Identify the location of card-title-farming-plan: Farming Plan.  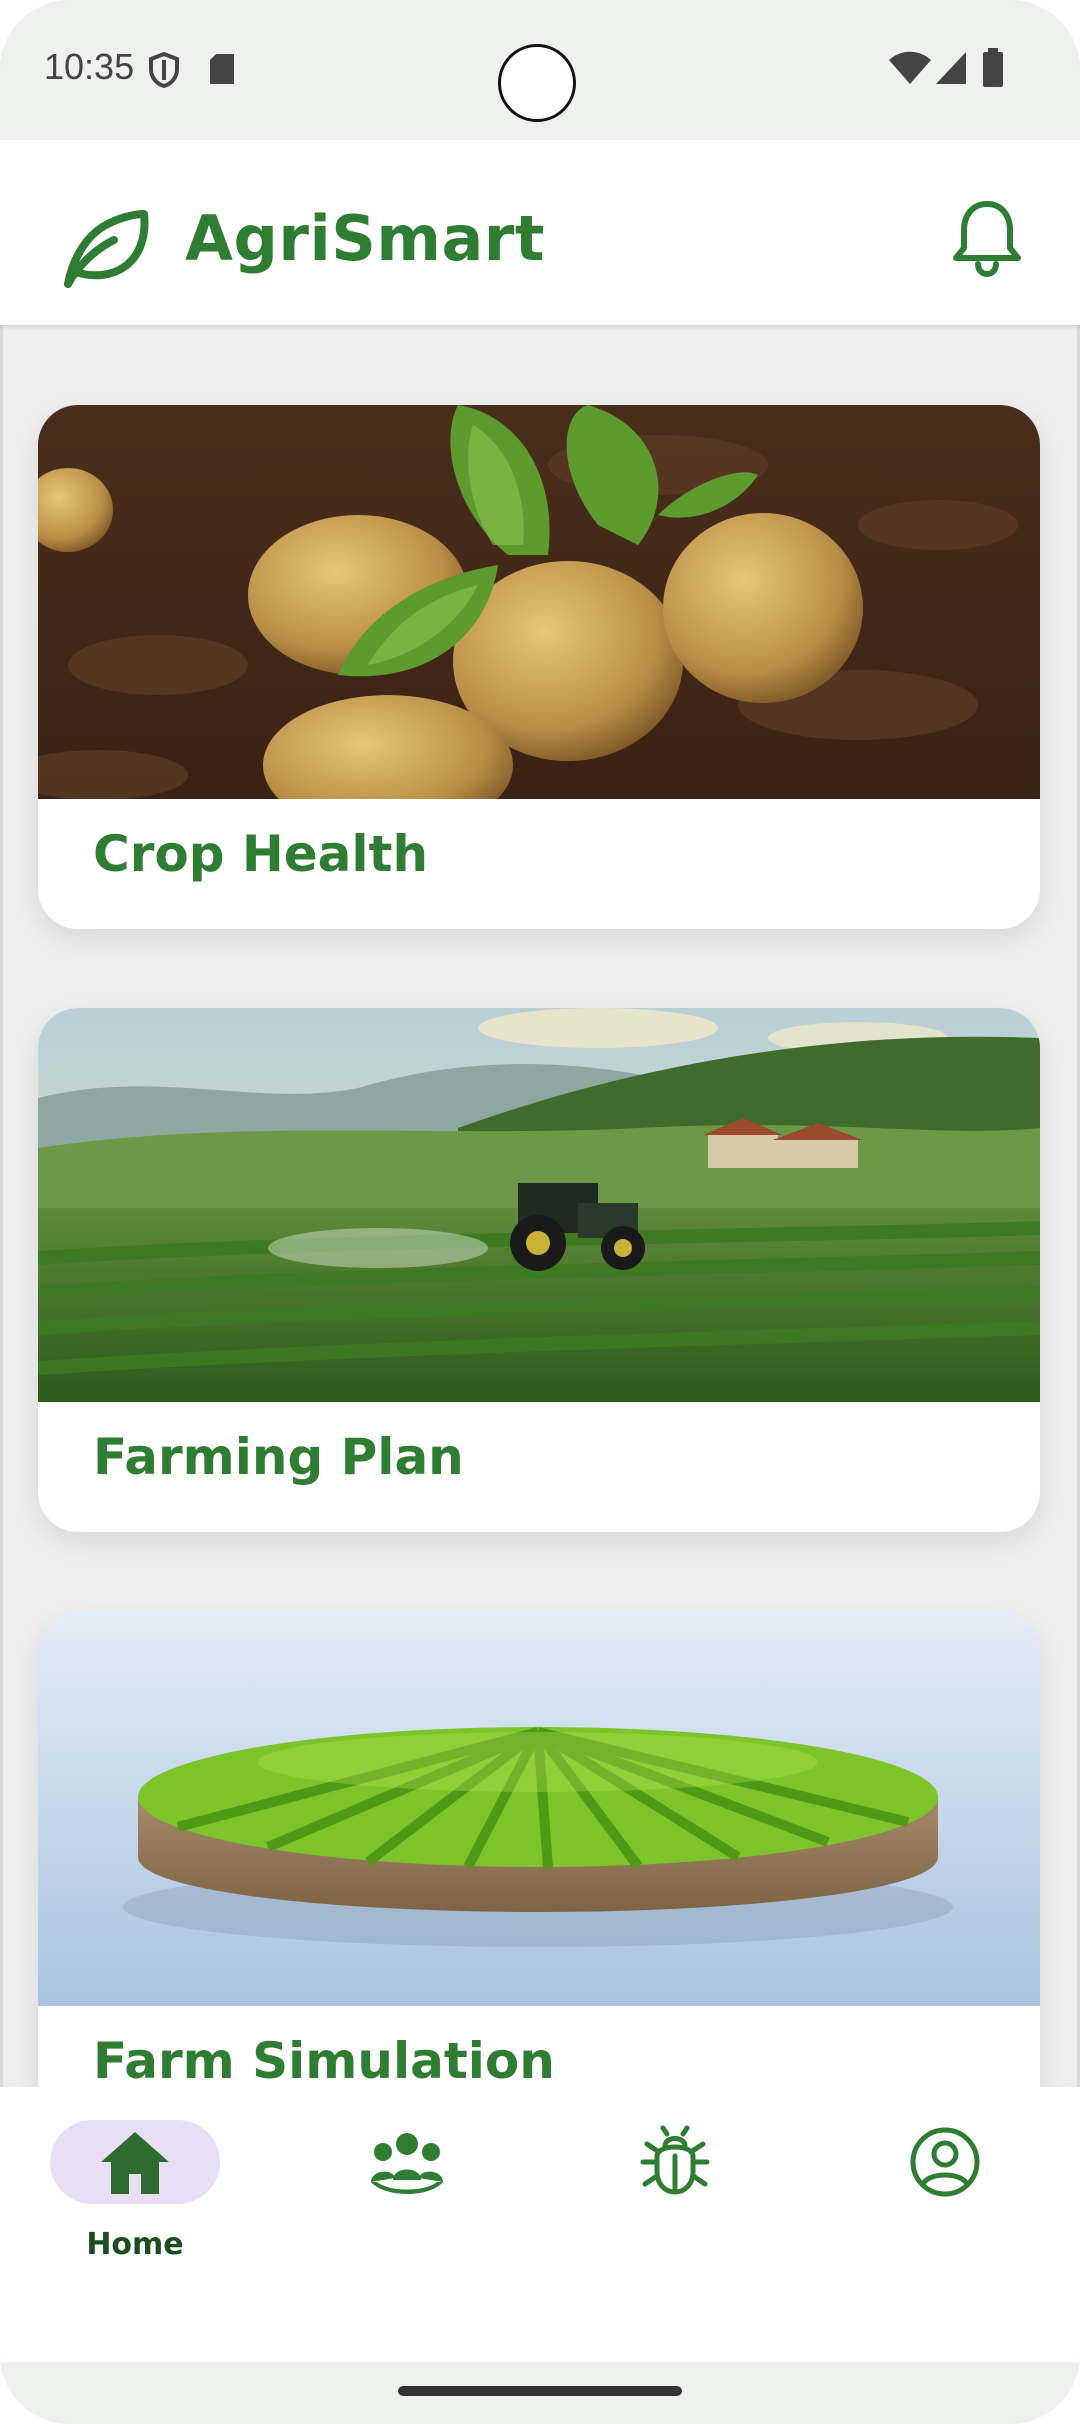
(278, 1457).